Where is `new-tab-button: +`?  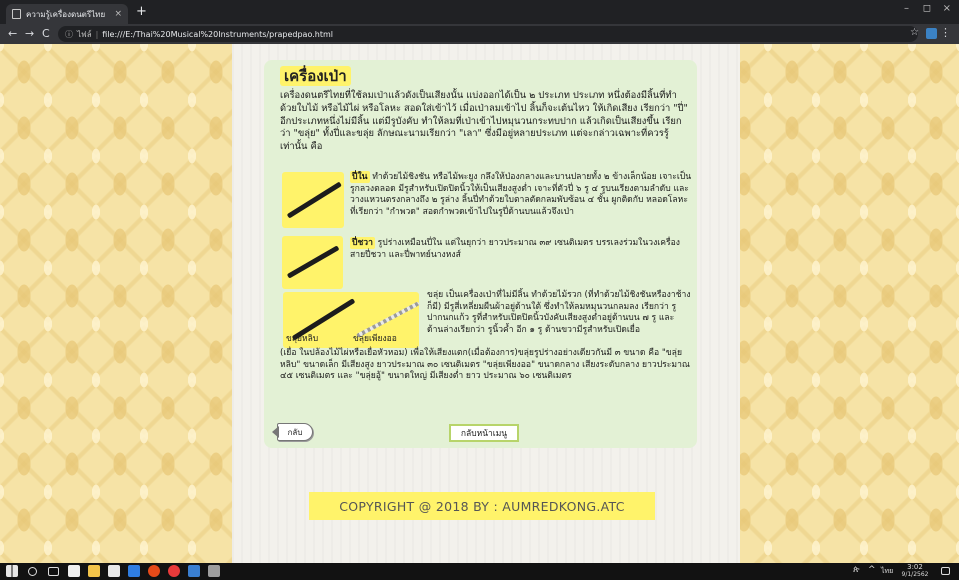 new-tab-button: + is located at coordinates (141, 12).